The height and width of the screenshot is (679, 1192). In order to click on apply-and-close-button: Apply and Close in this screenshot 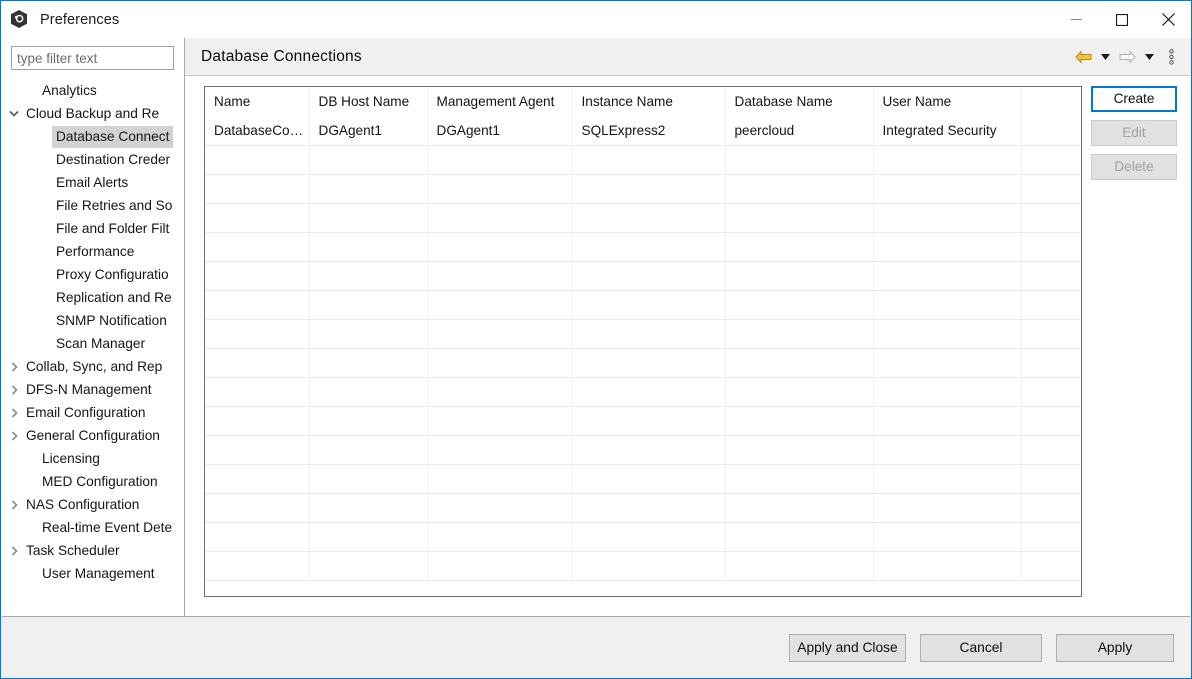, I will do `click(847, 648)`.